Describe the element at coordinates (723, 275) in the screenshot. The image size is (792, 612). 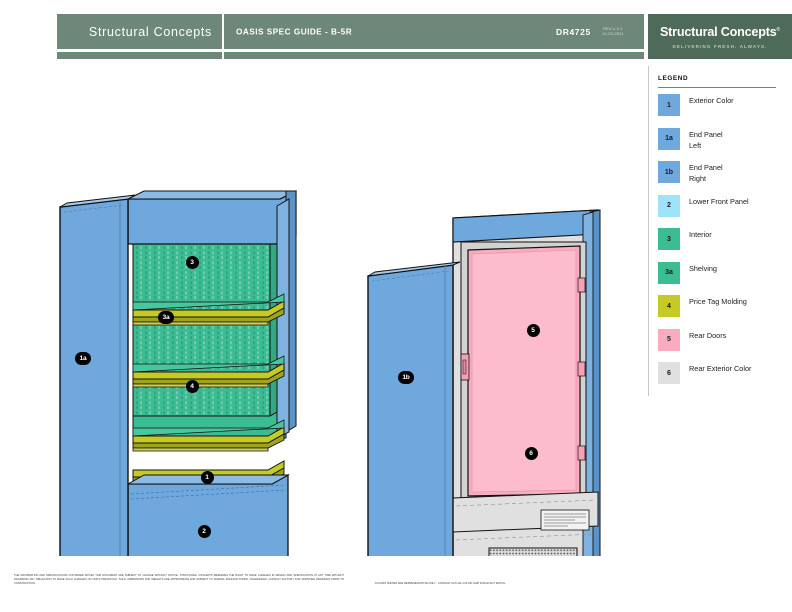
I see `legend-item-3a: 3a Shelving` at that location.